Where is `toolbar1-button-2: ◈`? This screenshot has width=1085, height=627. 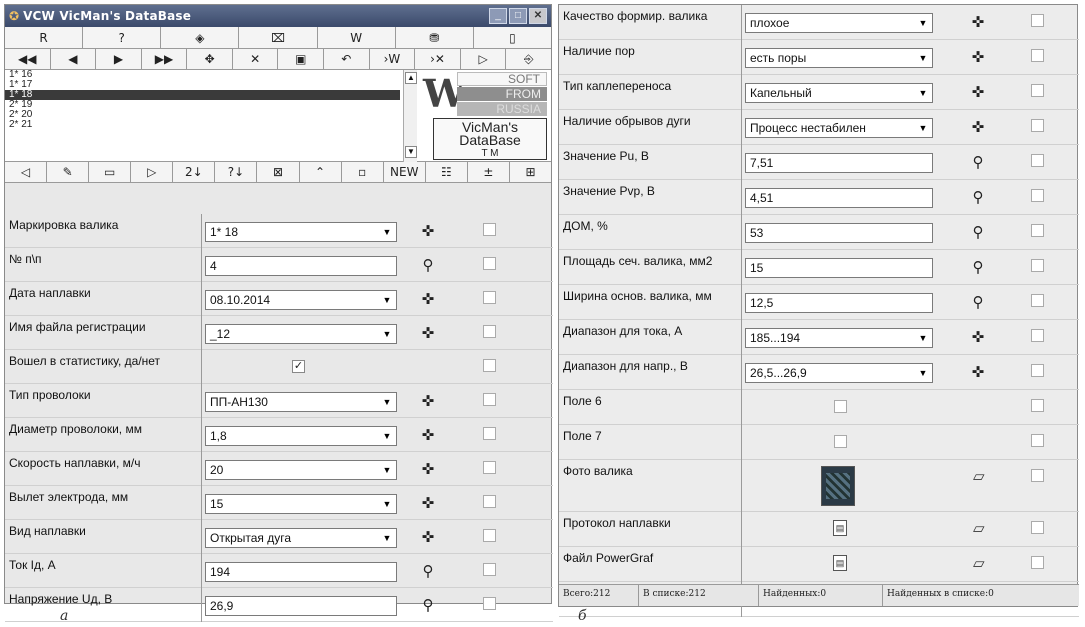 toolbar1-button-2: ◈ is located at coordinates (200, 37).